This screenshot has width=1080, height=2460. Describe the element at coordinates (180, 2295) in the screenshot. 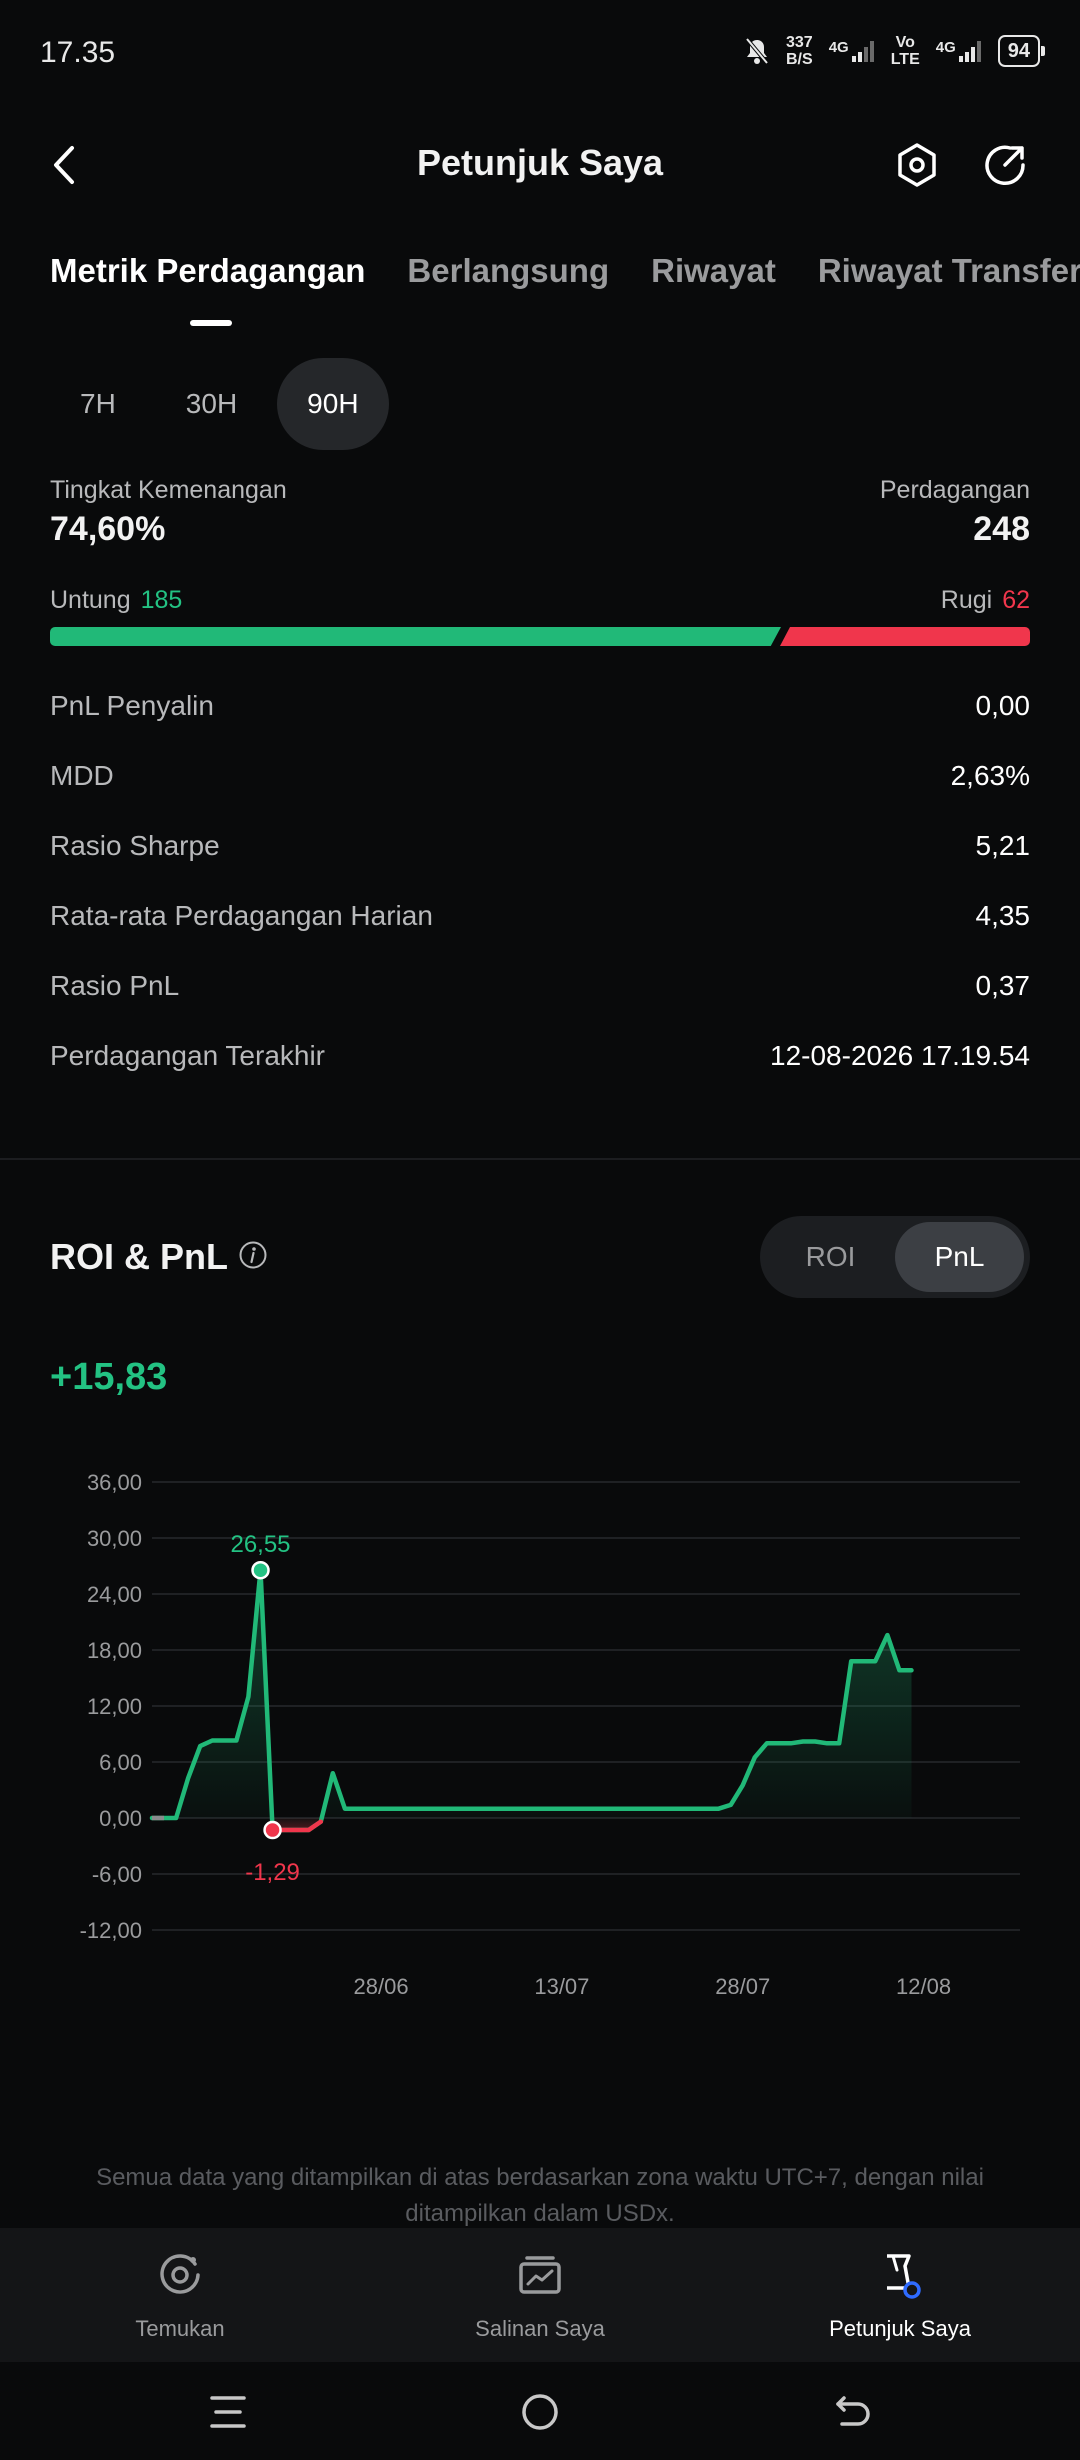

I see `nav-discover: Temukan` at that location.